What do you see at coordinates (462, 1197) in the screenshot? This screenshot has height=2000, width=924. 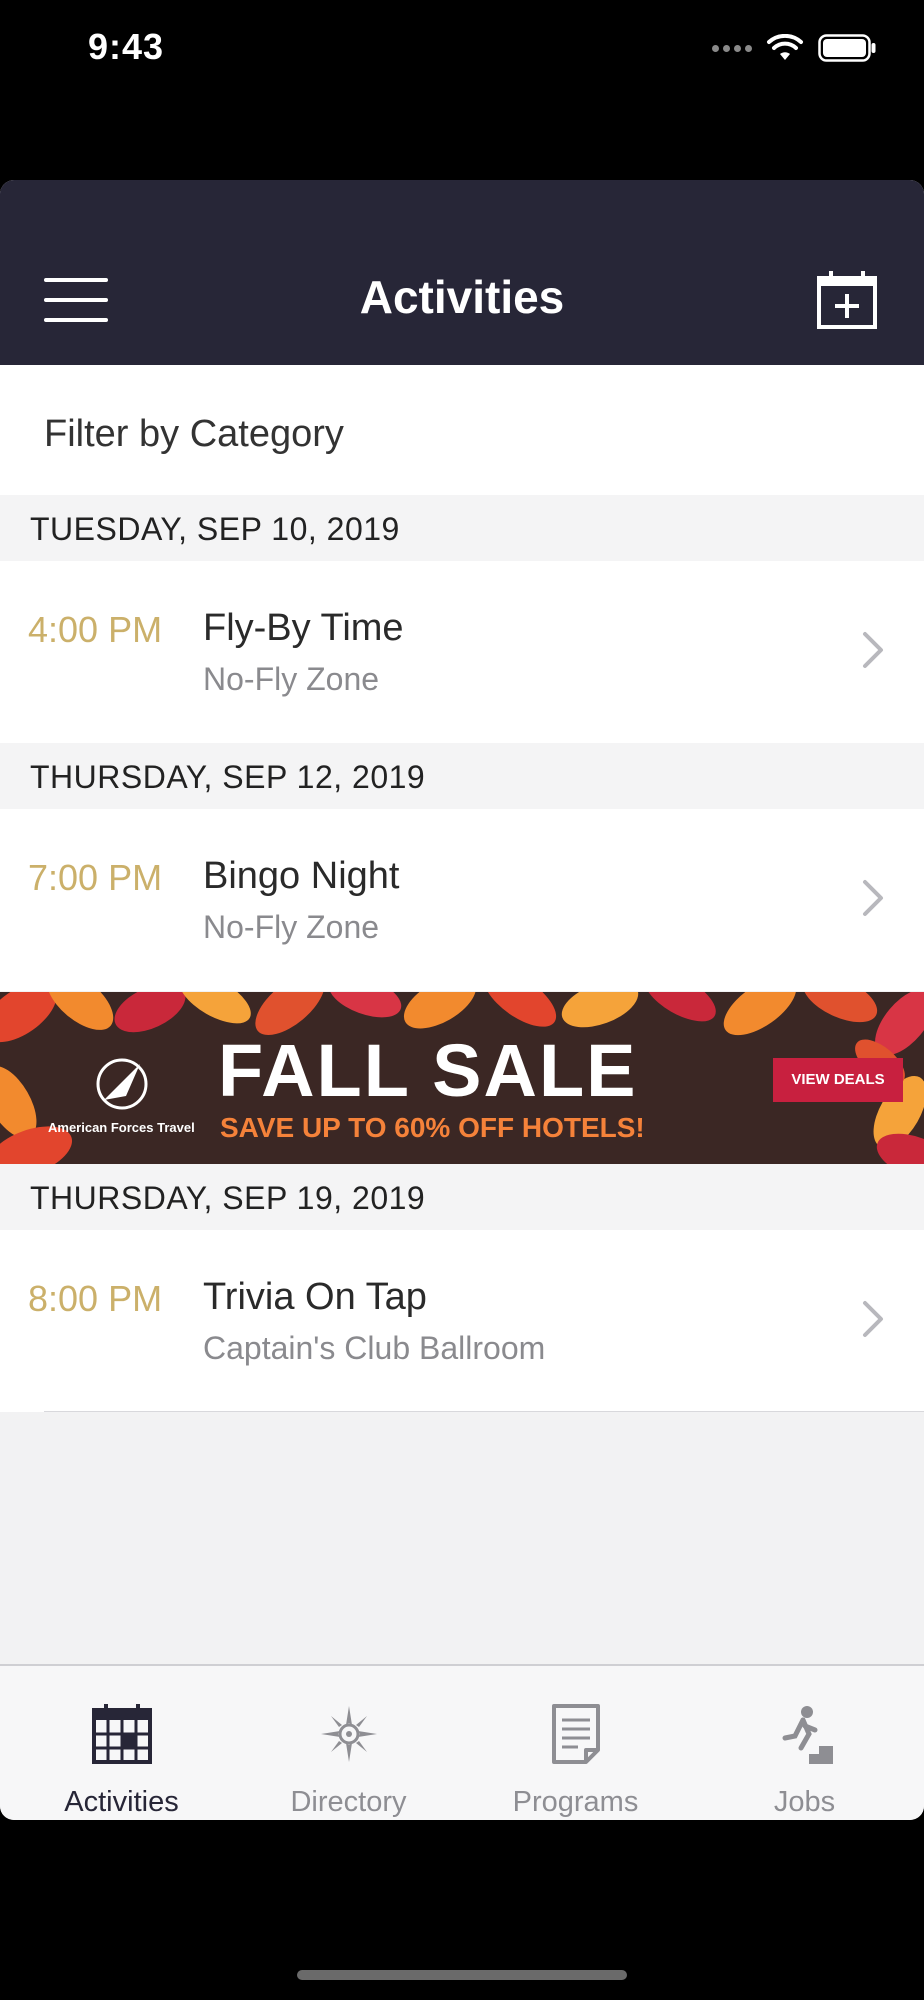 I see `section-header: THURSDAY, SEP 19, 2019` at bounding box center [462, 1197].